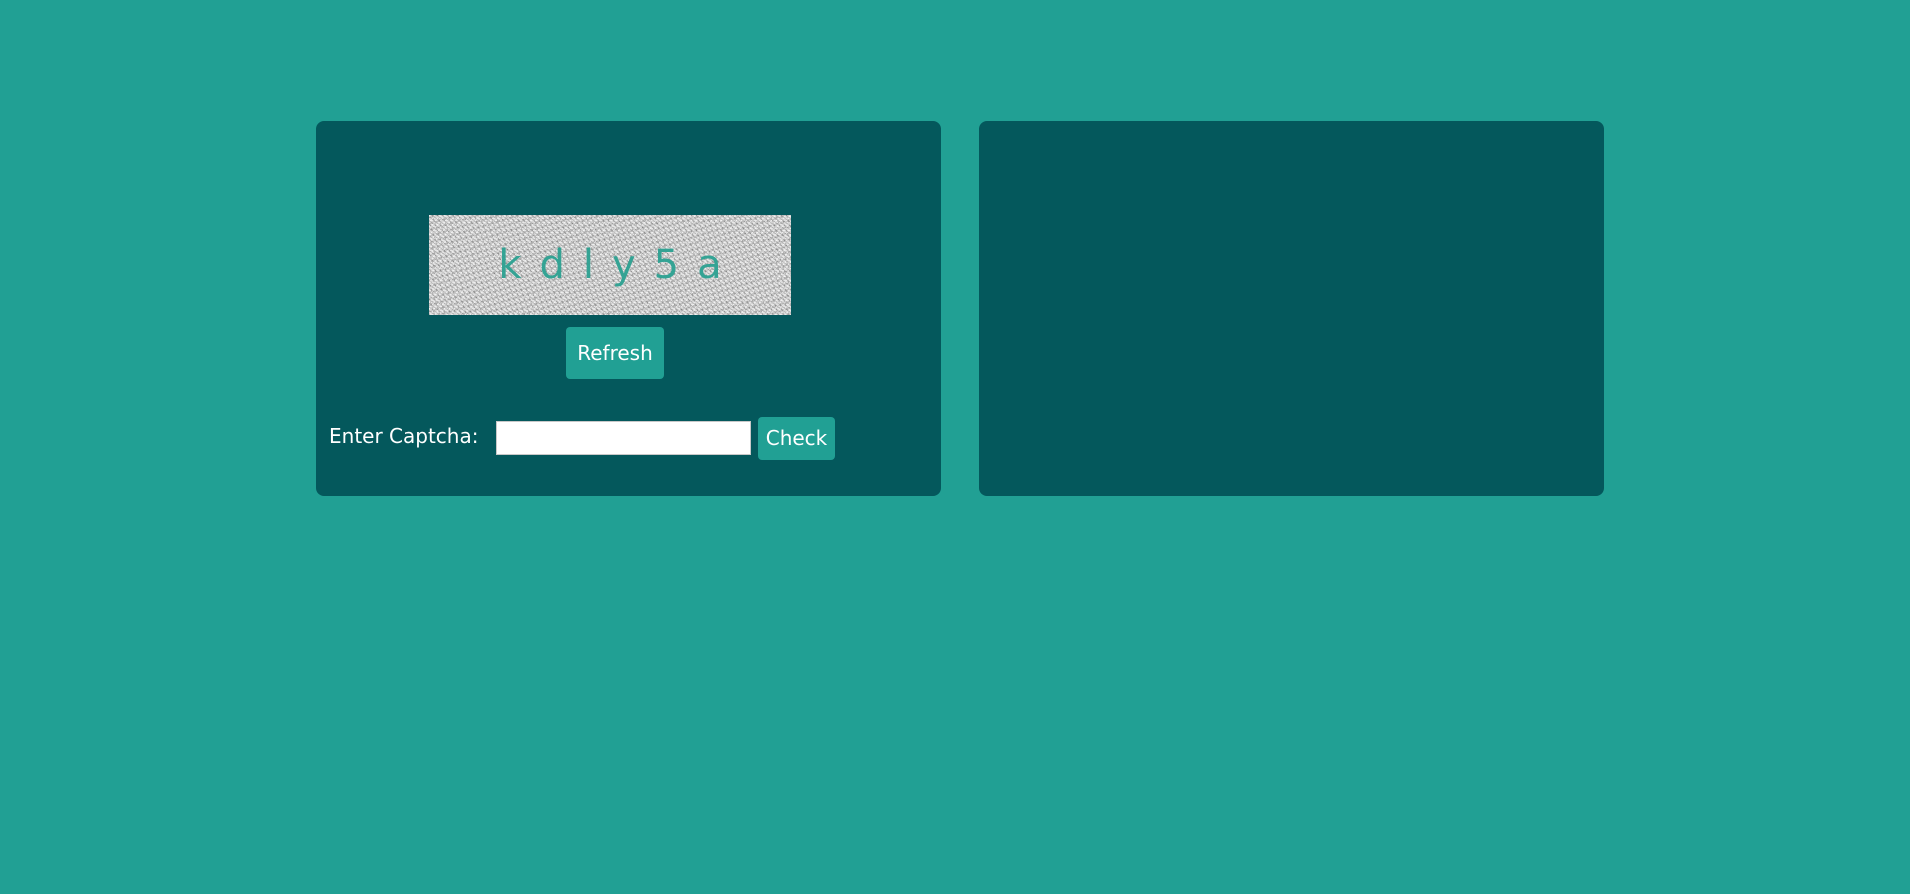 The height and width of the screenshot is (894, 1910). What do you see at coordinates (796, 438) in the screenshot?
I see `check-button: Check` at bounding box center [796, 438].